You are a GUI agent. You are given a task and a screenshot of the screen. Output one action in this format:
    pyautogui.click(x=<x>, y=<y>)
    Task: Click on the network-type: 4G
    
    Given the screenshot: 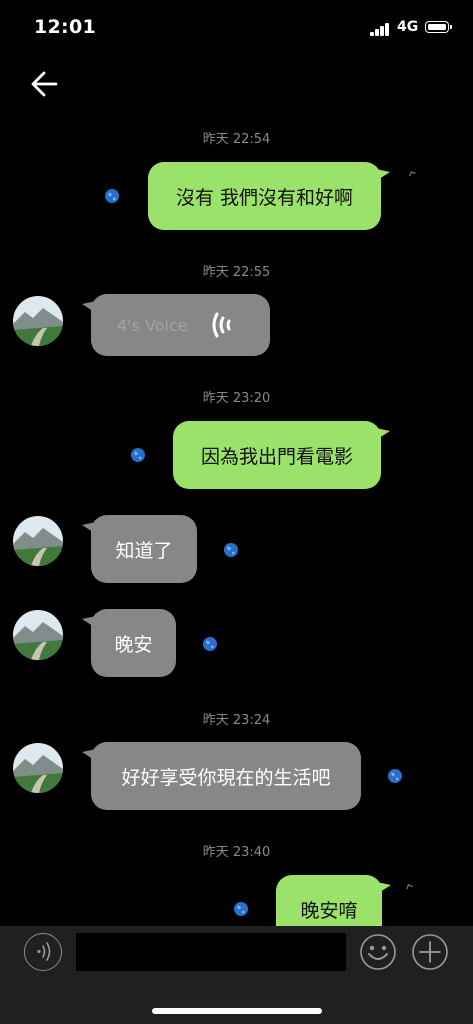 What is the action you would take?
    pyautogui.click(x=408, y=27)
    